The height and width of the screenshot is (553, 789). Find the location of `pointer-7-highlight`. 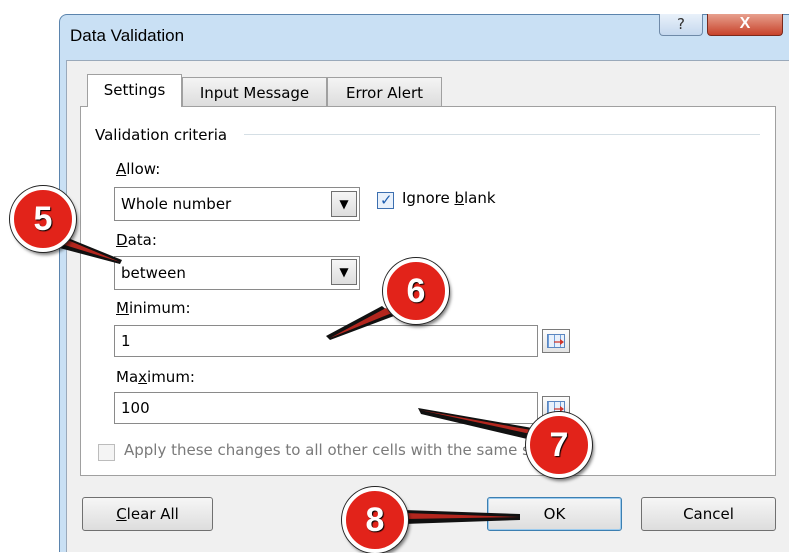

pointer-7-highlight is located at coordinates (481, 423).